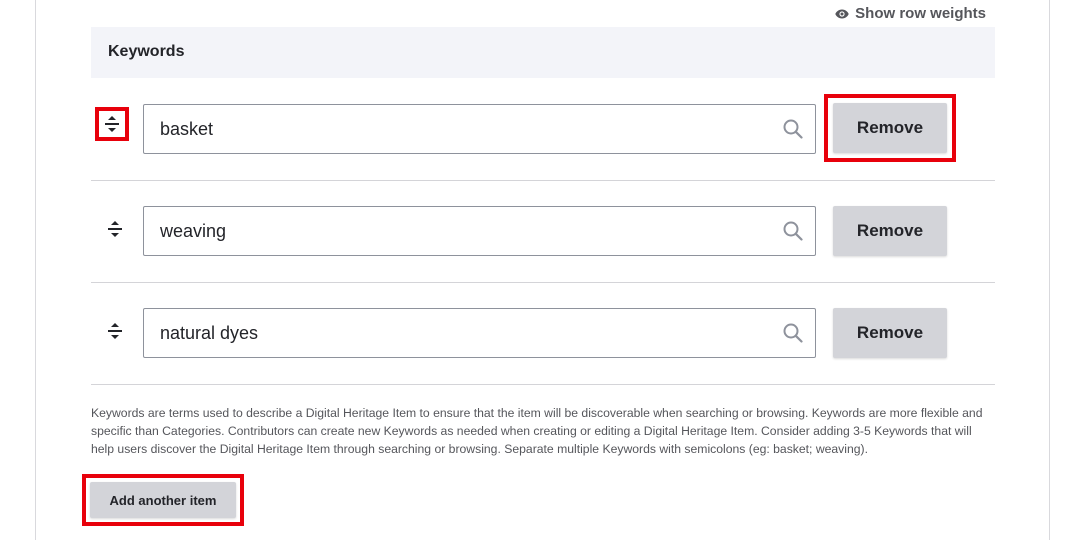 The width and height of the screenshot is (1082, 540). I want to click on remove-button-highlight: Remove, so click(890, 128).